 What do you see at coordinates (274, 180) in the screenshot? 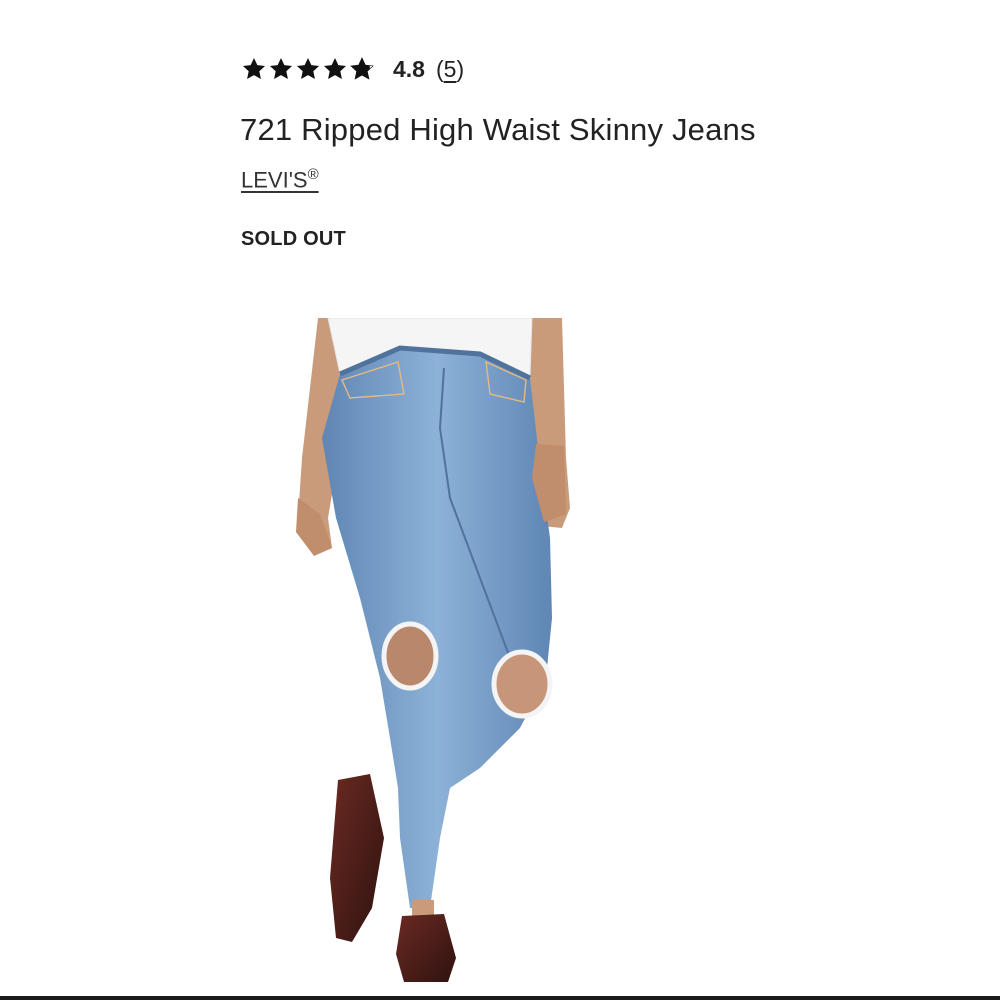
I see `brand-name: LEVI'S` at bounding box center [274, 180].